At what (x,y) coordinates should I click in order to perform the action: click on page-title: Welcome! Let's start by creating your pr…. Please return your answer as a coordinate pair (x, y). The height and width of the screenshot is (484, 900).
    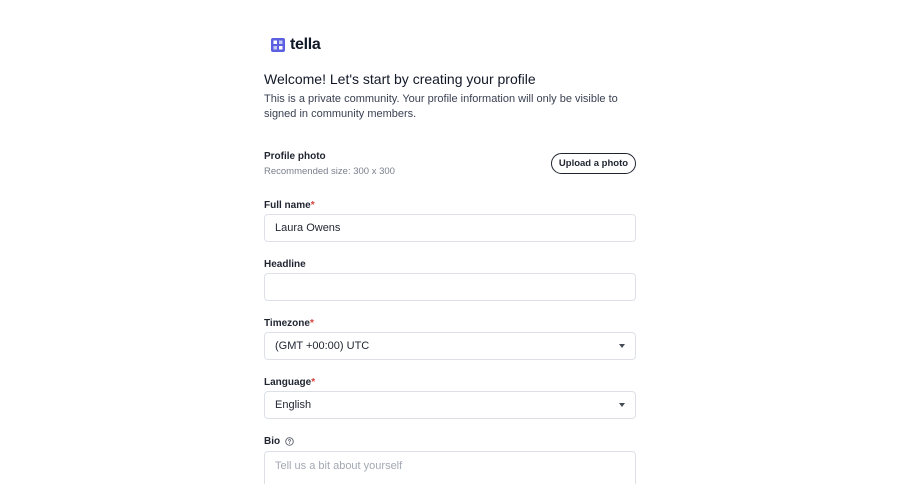
    Looking at the image, I should click on (400, 79).